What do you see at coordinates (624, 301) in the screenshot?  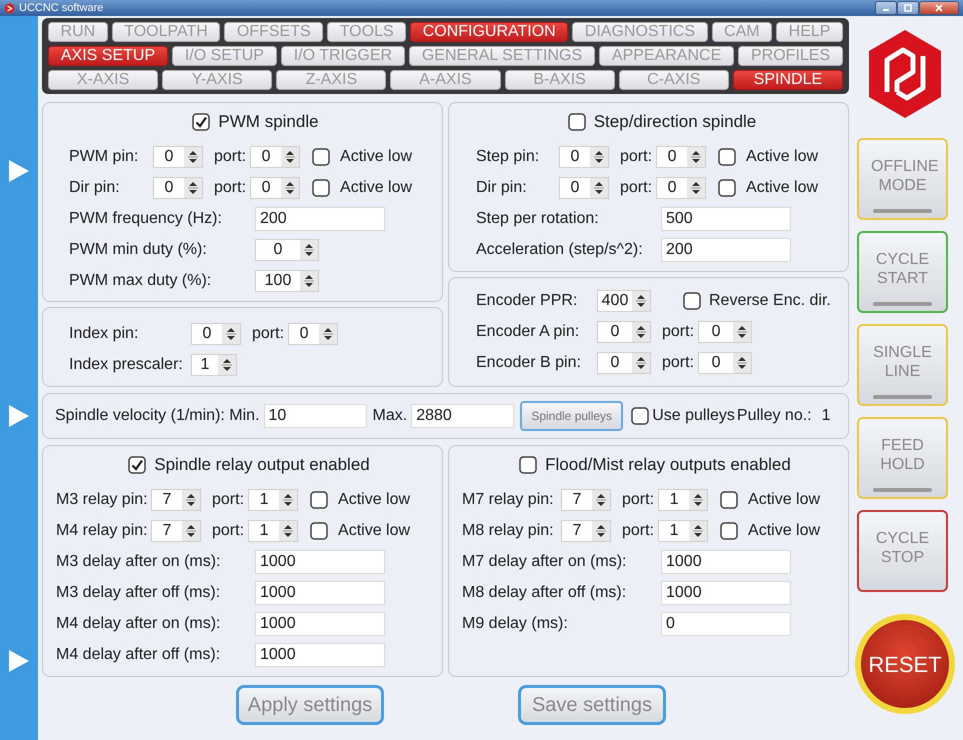 I see `number-spinner: 400` at bounding box center [624, 301].